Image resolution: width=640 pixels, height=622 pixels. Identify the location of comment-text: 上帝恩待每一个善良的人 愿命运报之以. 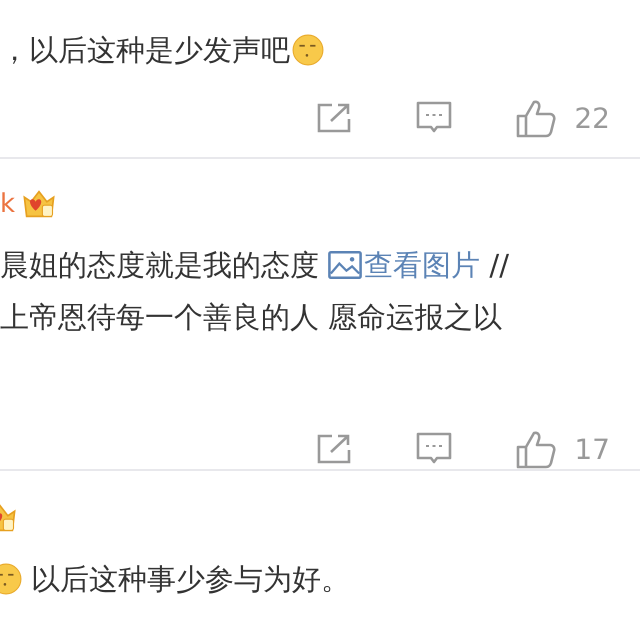
(251, 317).